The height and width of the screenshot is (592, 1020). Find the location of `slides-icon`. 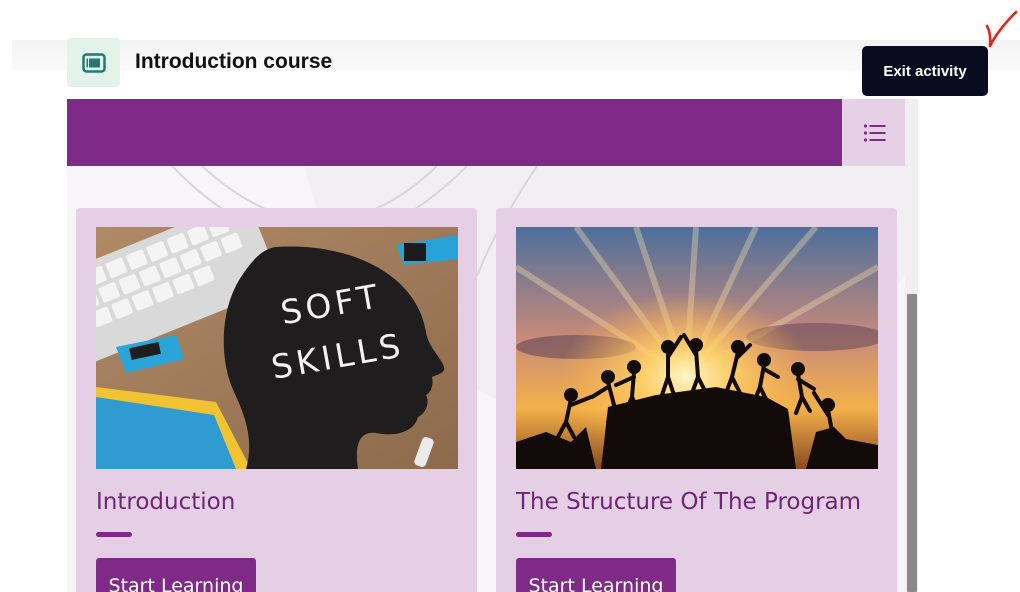

slides-icon is located at coordinates (93, 62).